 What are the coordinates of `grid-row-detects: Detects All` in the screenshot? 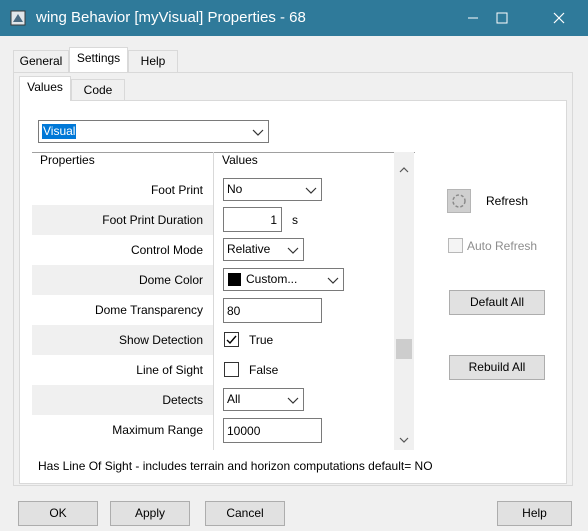 It's located at (213, 400).